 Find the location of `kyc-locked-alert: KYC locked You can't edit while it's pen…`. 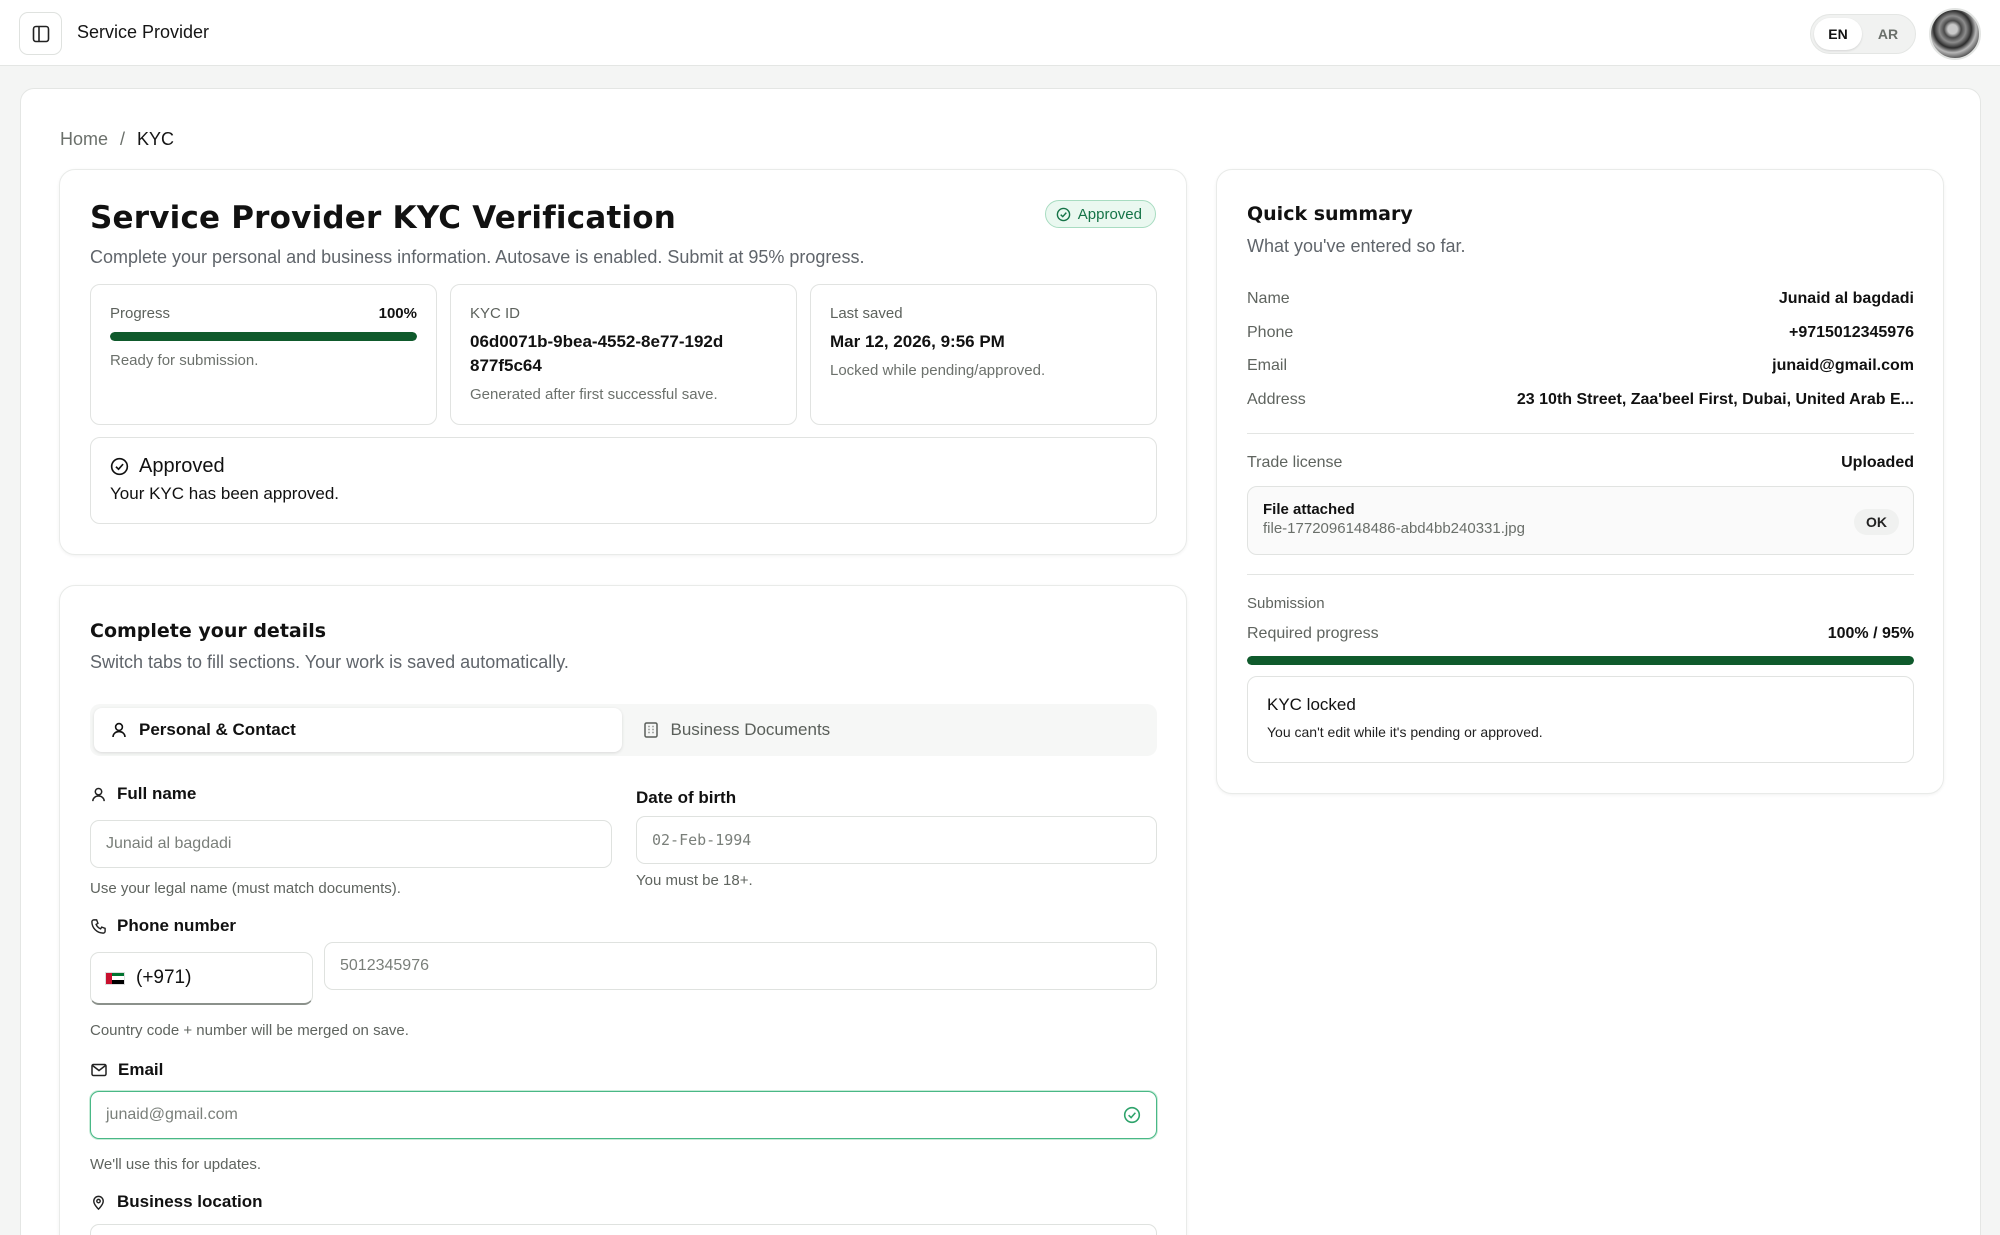

kyc-locked-alert: KYC locked You can't edit while it's pen… is located at coordinates (1580, 719).